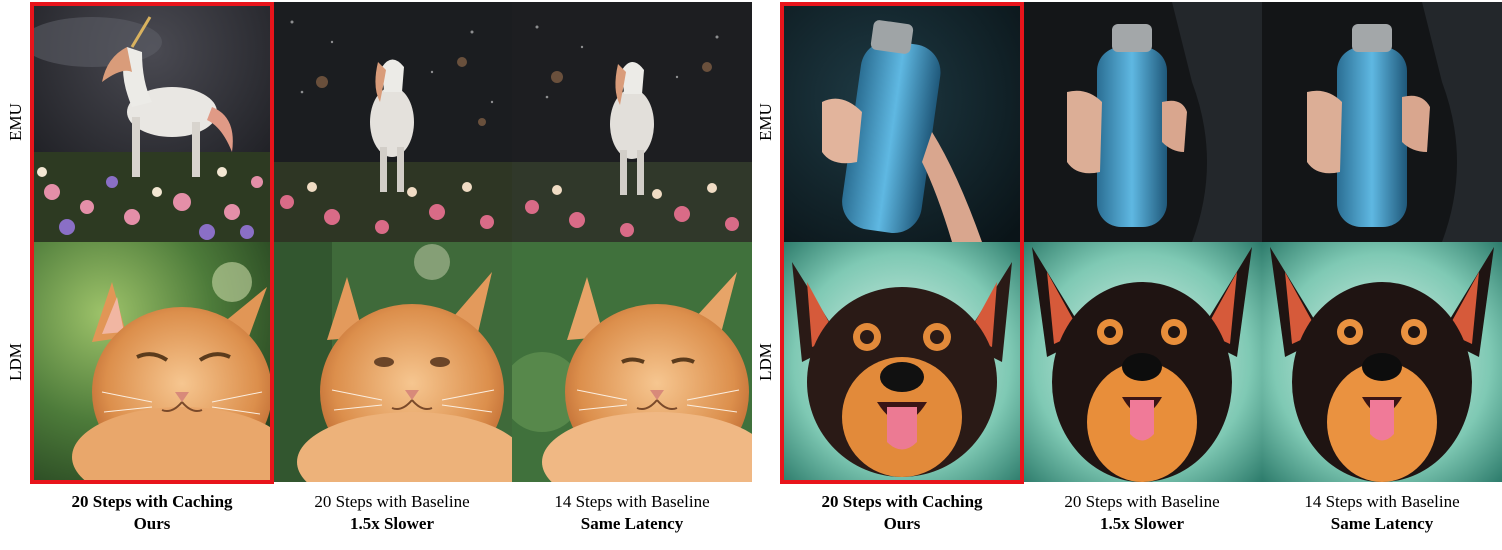 The height and width of the screenshot is (550, 1502). Describe the element at coordinates (392, 513) in the screenshot. I see `caption-left-col2: 20 Steps with Baseline 1.5x Slower` at that location.